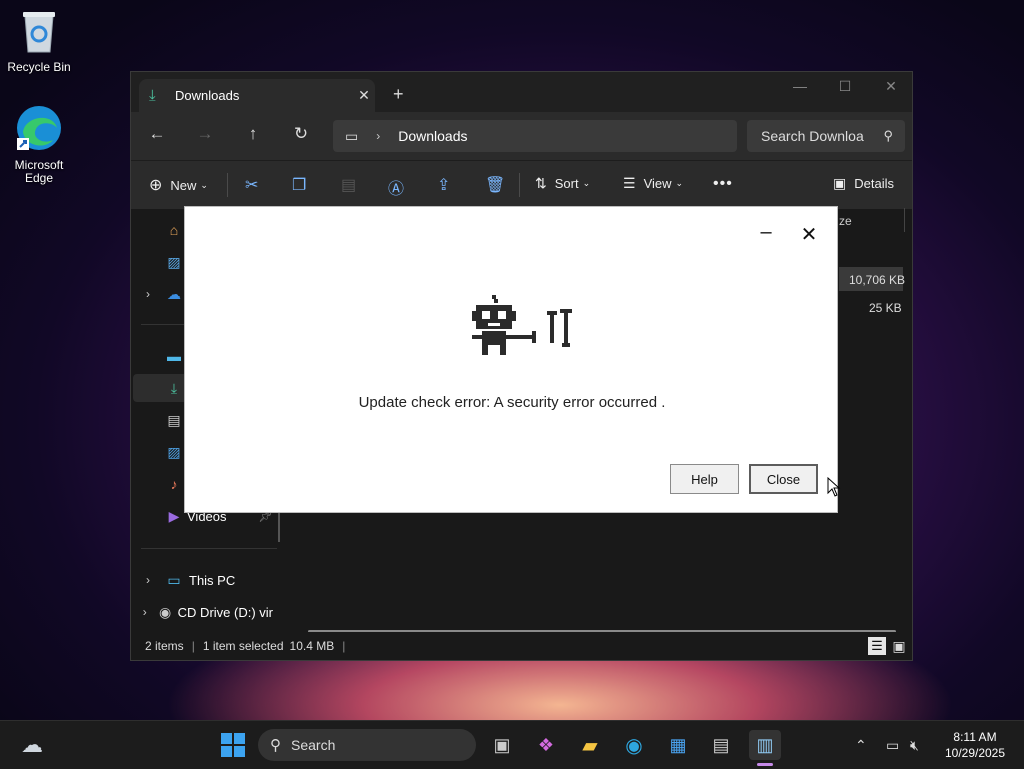 This screenshot has width=1024, height=769. What do you see at coordinates (495, 185) in the screenshot?
I see `delete-icon: 🗑︎` at bounding box center [495, 185].